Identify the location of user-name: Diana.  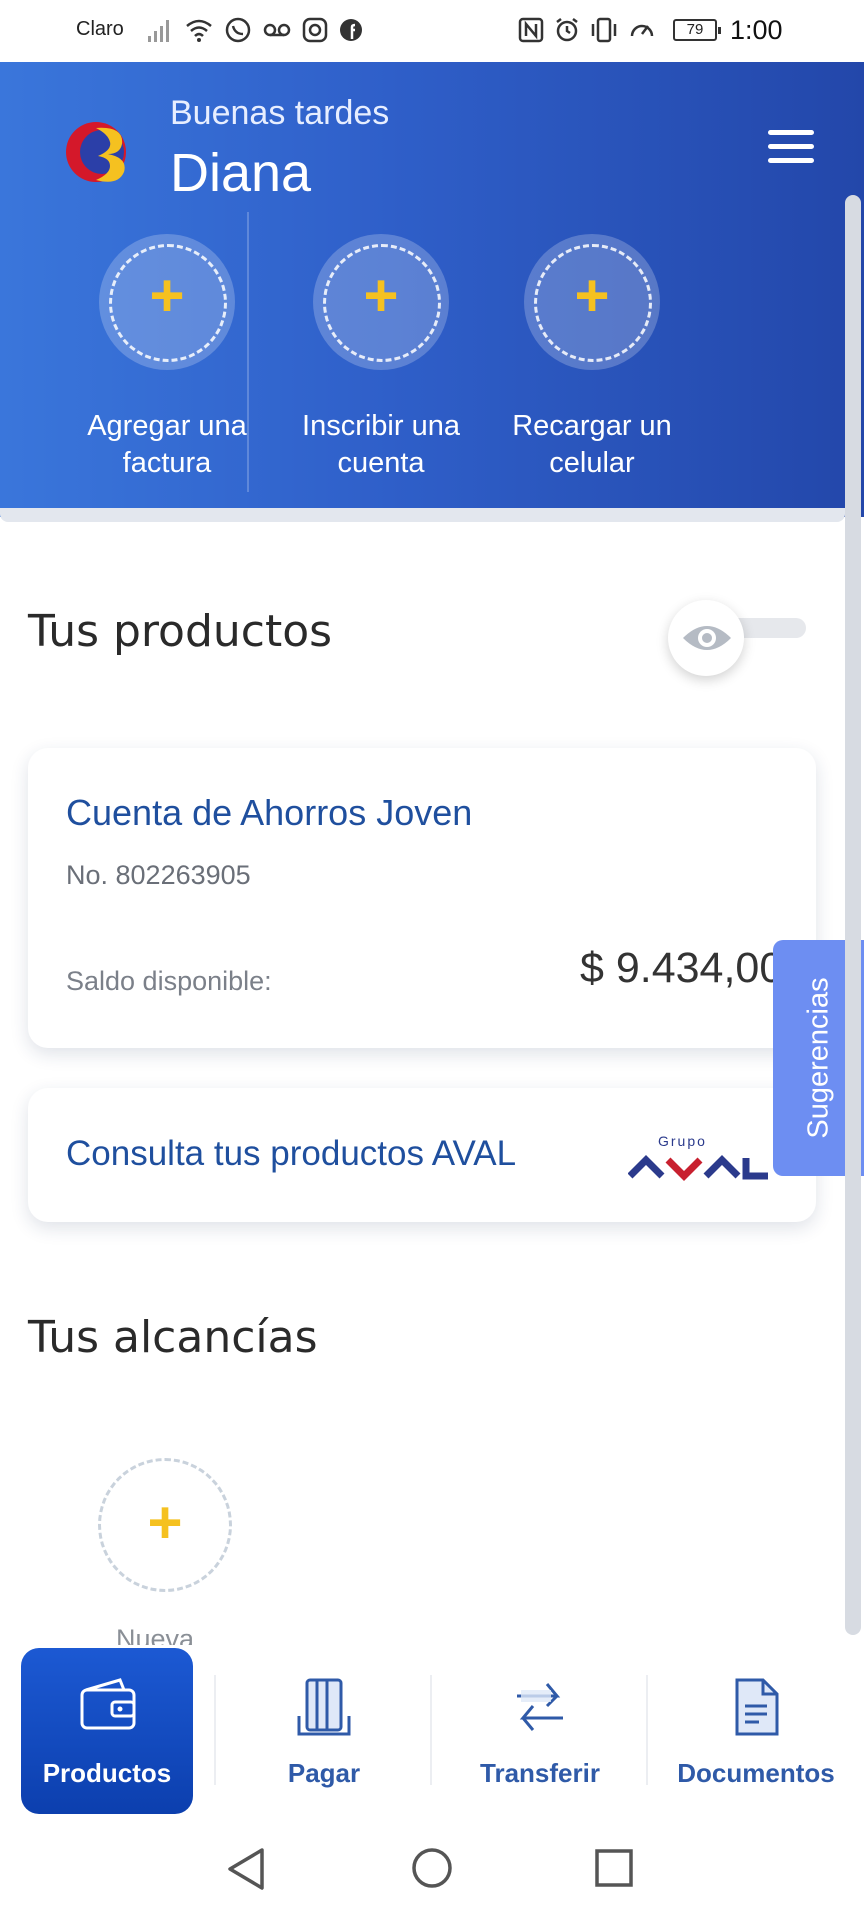
(241, 173).